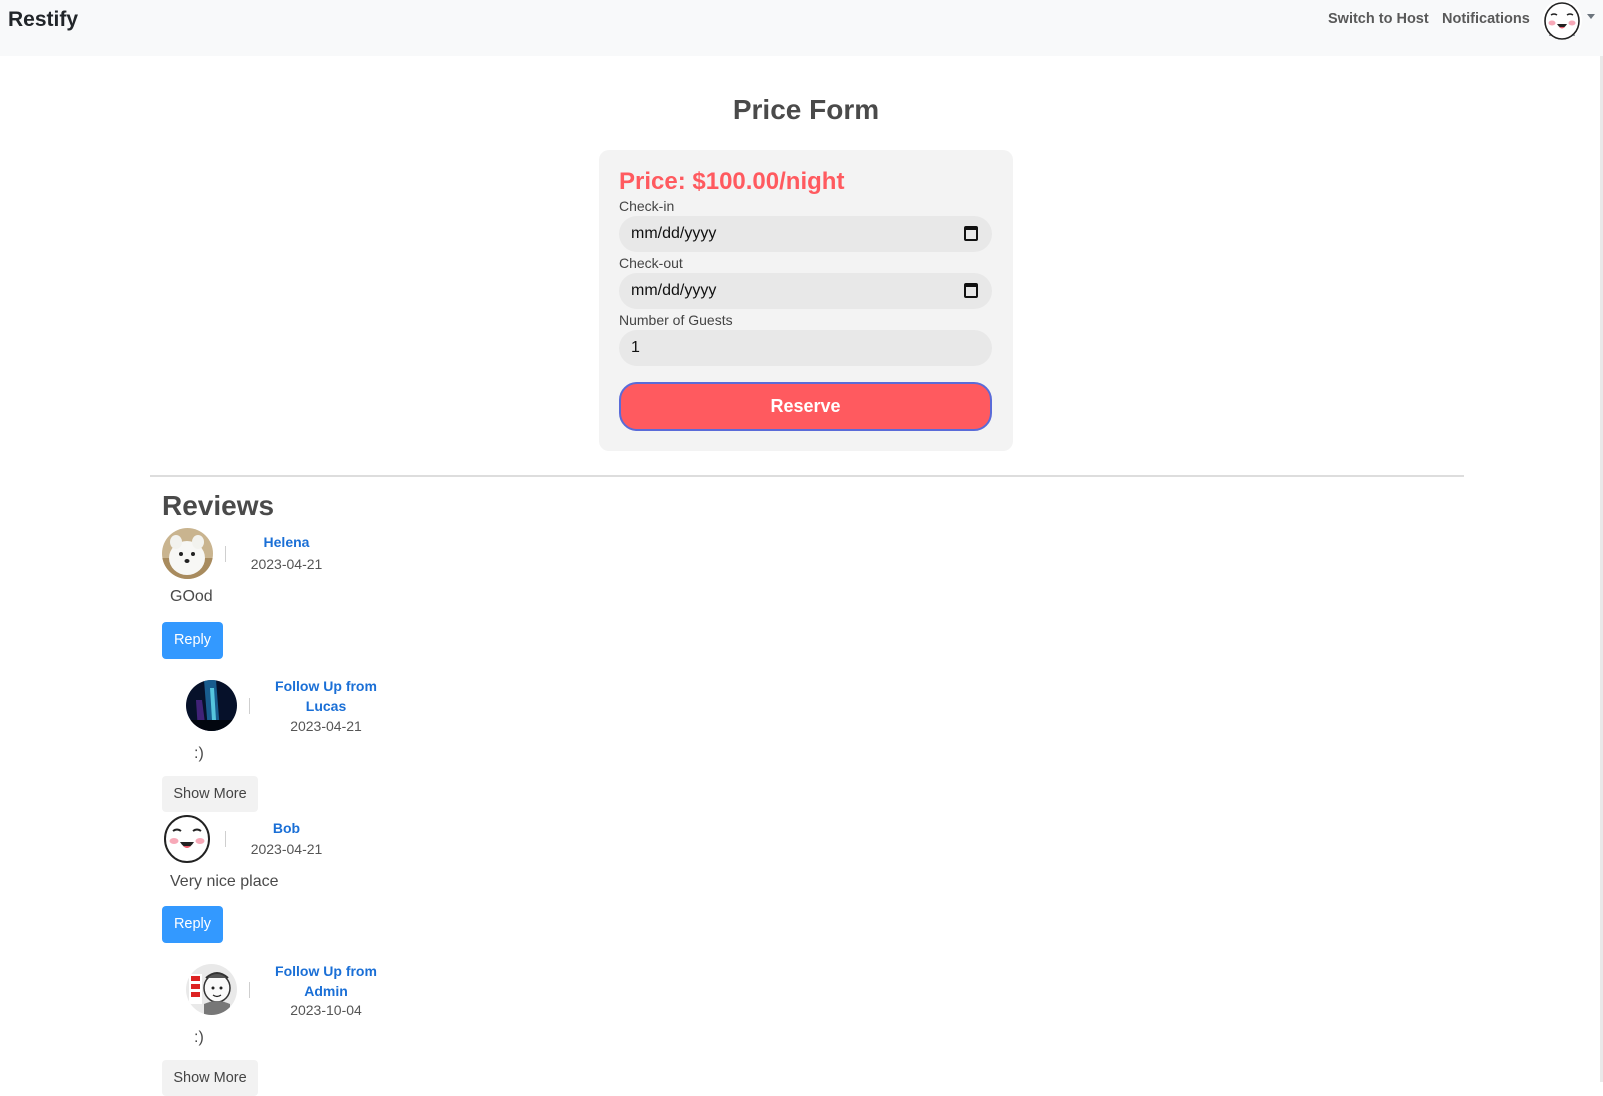 This screenshot has width=1603, height=1096. What do you see at coordinates (805, 348) in the screenshot?
I see `guests-input: 1` at bounding box center [805, 348].